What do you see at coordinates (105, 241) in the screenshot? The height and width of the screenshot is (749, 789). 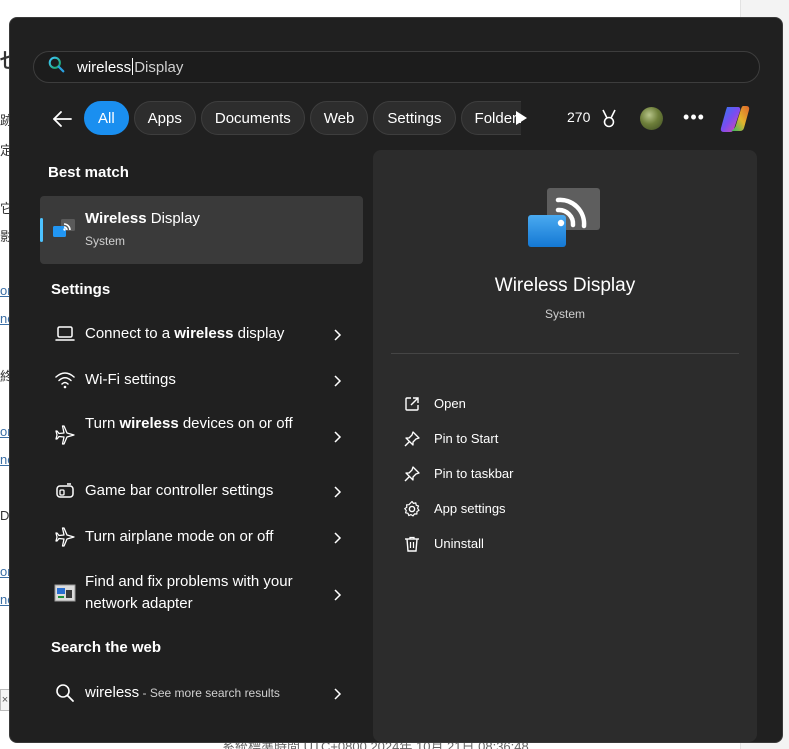 I see `best-match-type: System` at bounding box center [105, 241].